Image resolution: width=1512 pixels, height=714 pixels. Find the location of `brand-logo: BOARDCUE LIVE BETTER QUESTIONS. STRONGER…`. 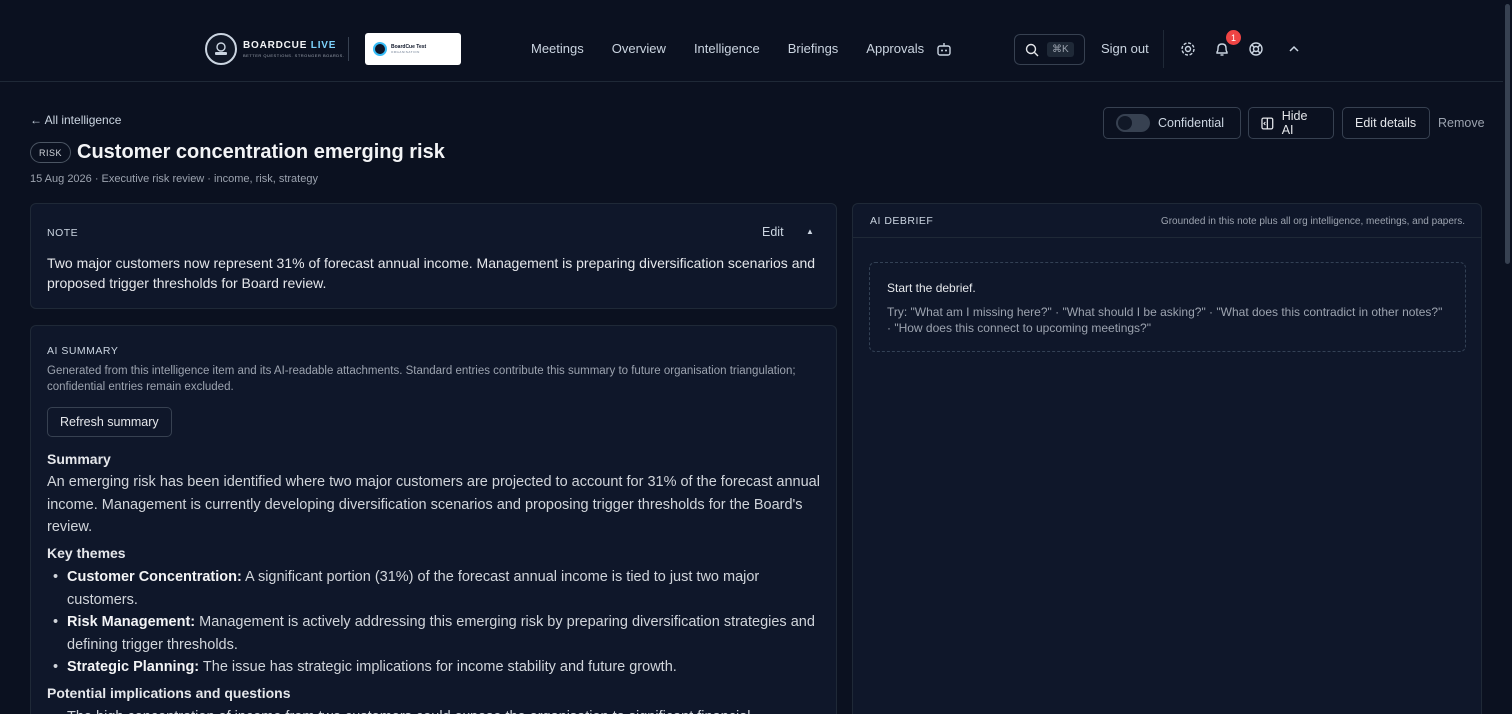

brand-logo: BOARDCUE LIVE BETTER QUESTIONS. STRONGER… is located at coordinates (274, 49).